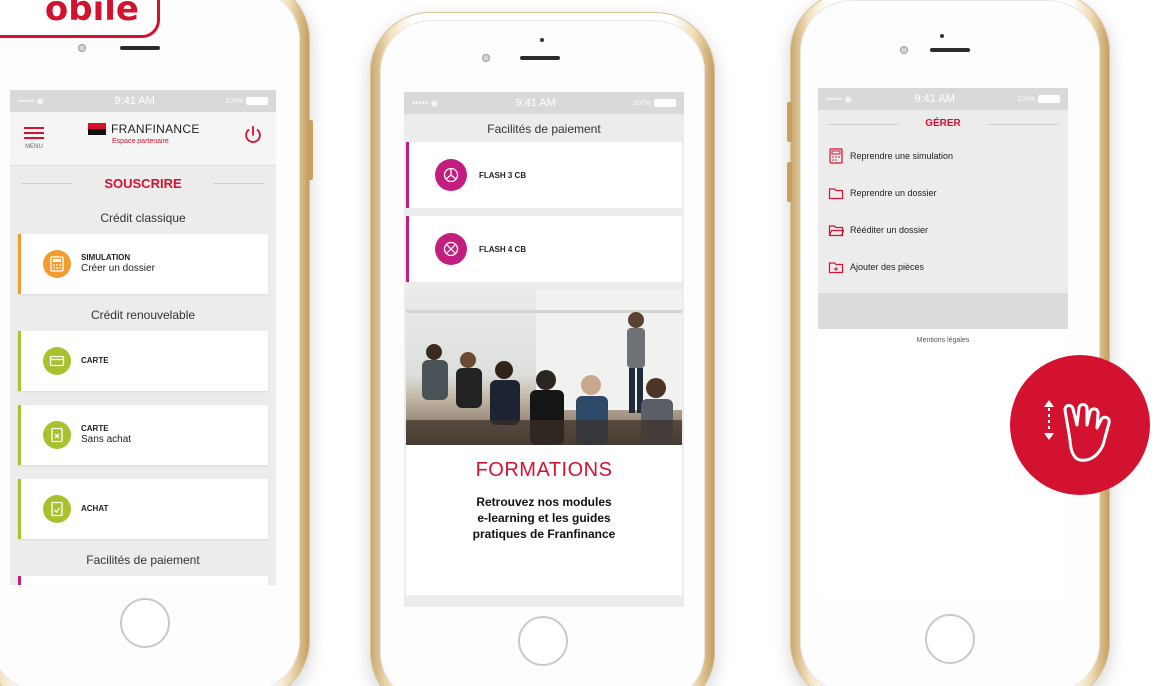 The height and width of the screenshot is (686, 1157). Describe the element at coordinates (544, 367) in the screenshot. I see `training-photo` at that location.